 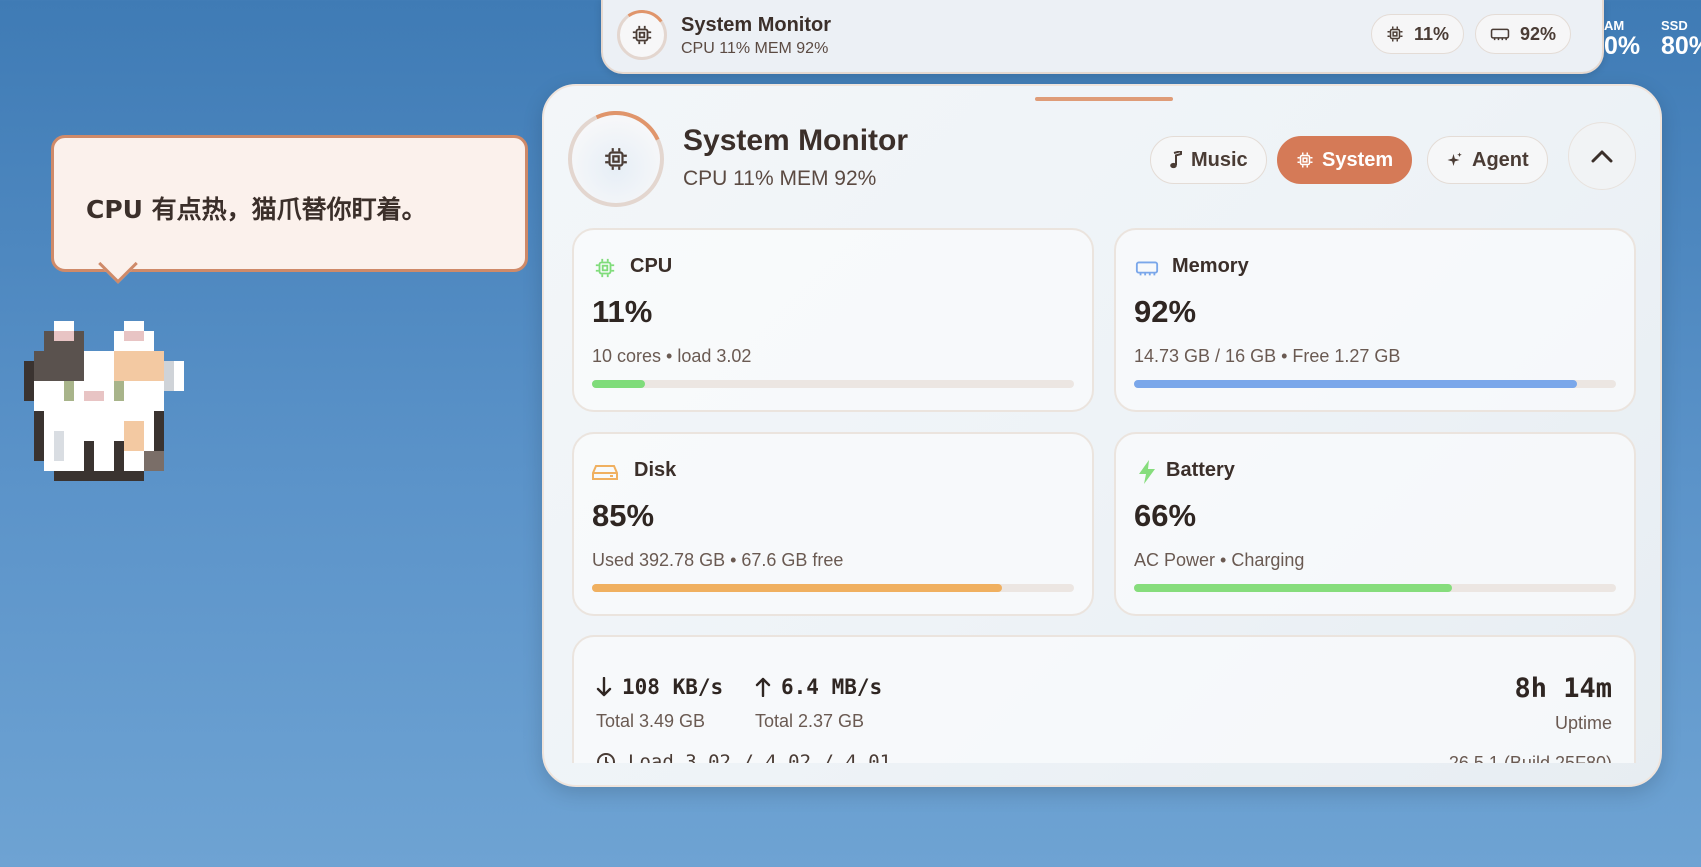 I want to click on download-rate: 108 KB/s, so click(x=659, y=687).